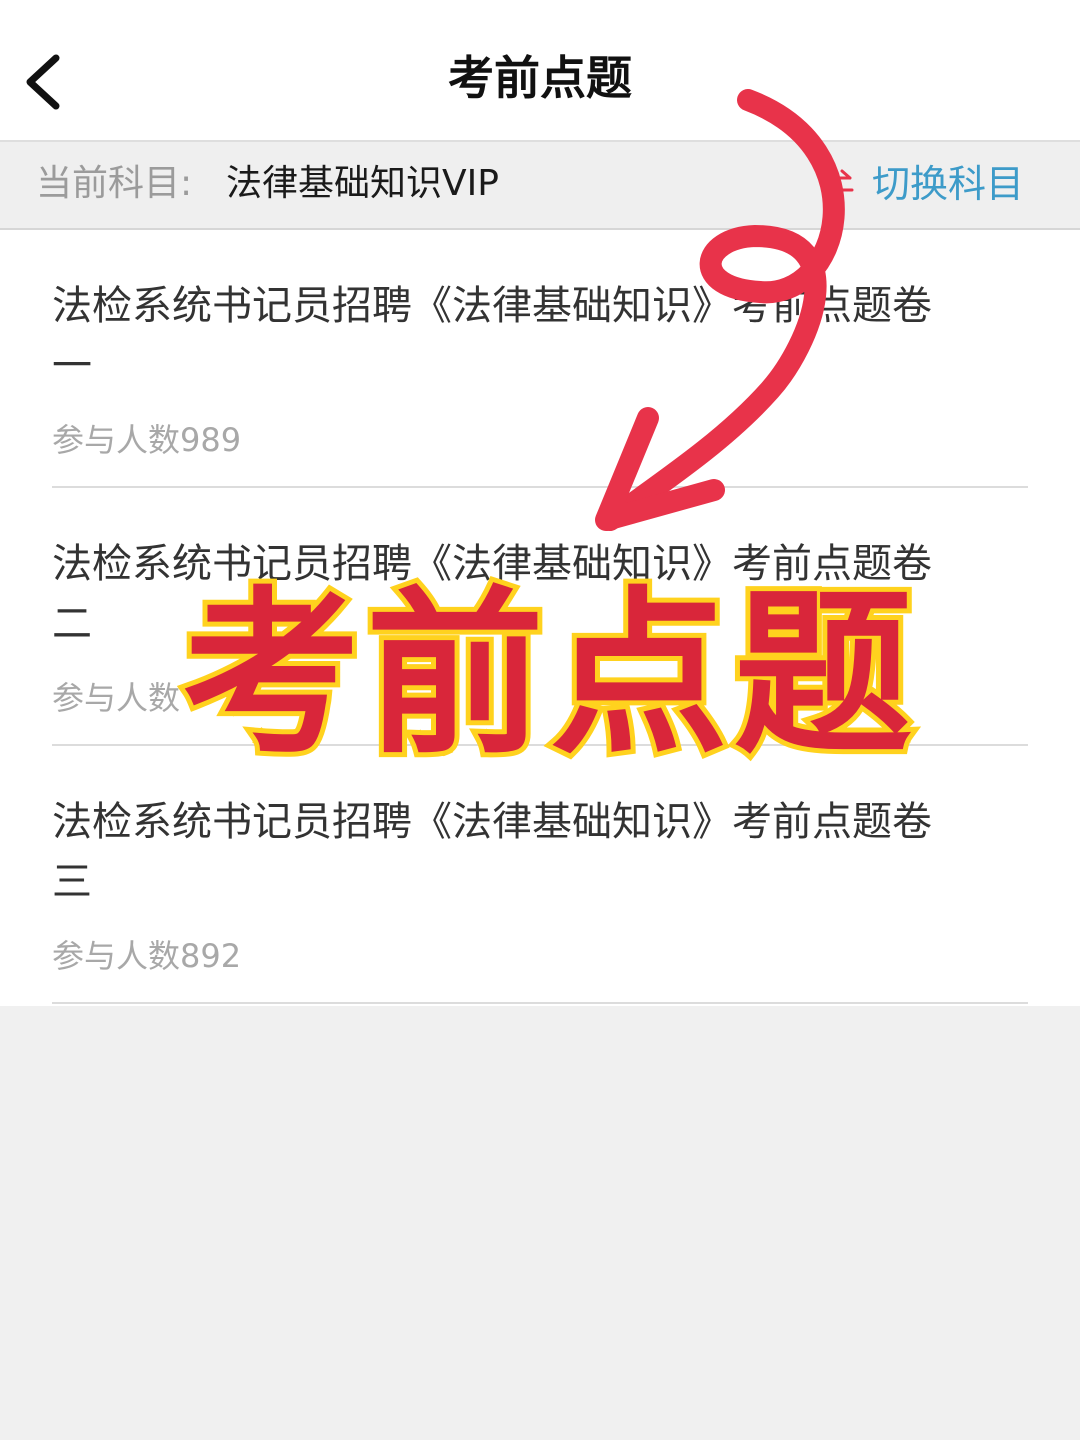  What do you see at coordinates (492, 594) in the screenshot?
I see `exam-paper-title: 法检系统书记员招聘《法律基础知识》考前点题卷二` at bounding box center [492, 594].